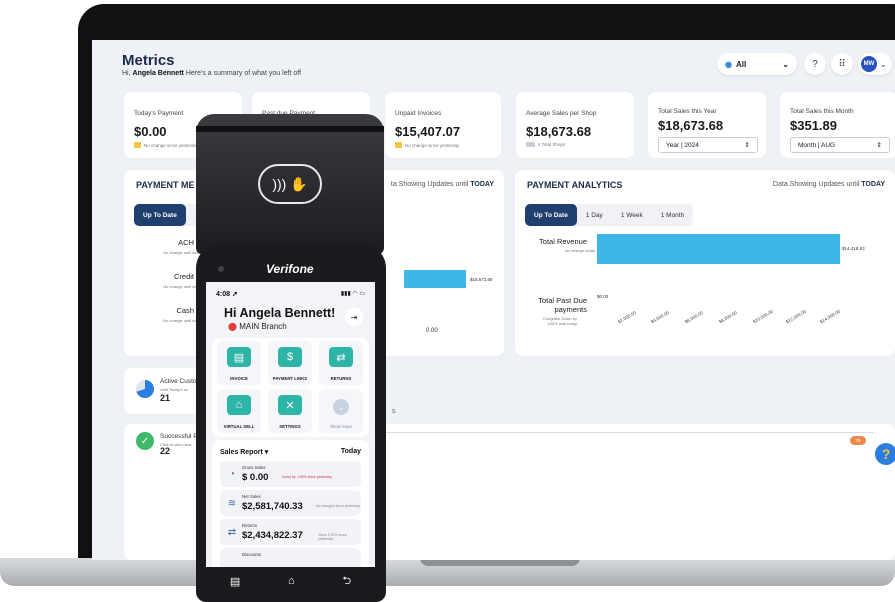 The image size is (895, 602). I want to click on pie-chart-icon, so click(145, 389).